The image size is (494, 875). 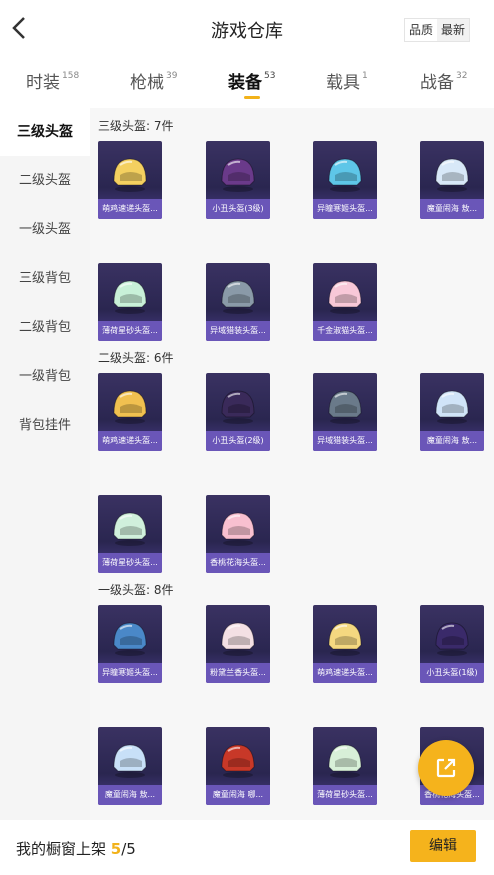 I want to click on share-icon, so click(x=446, y=768).